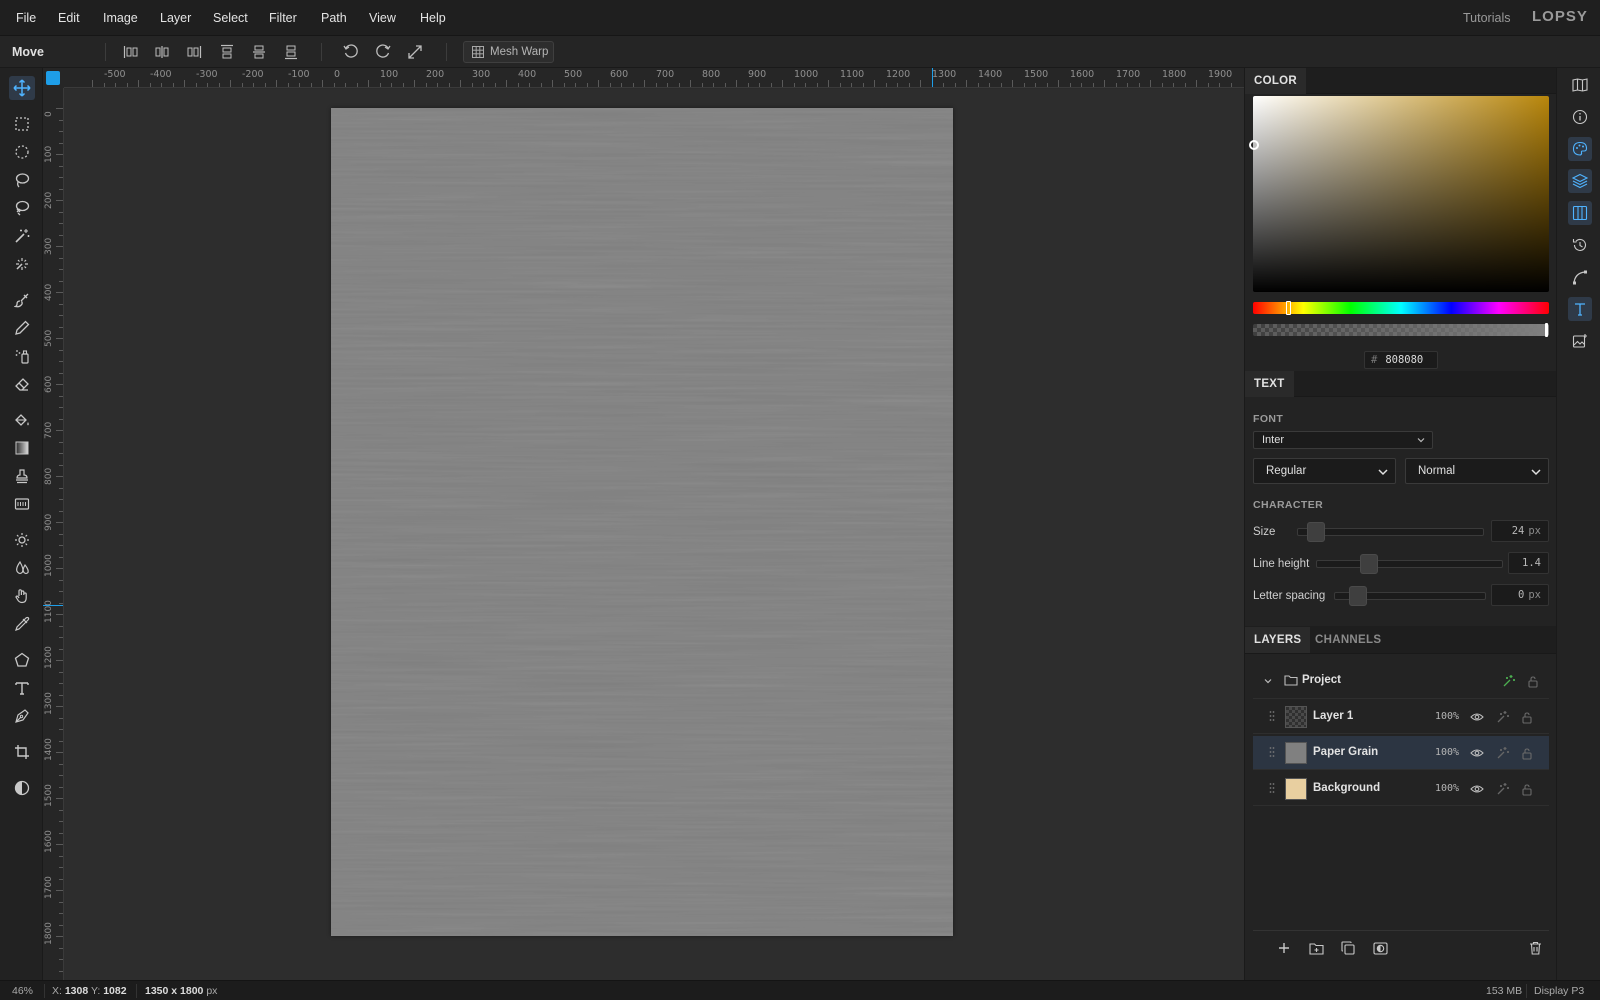 This screenshot has width=1600, height=1000. What do you see at coordinates (1348, 948) in the screenshot?
I see `duplicate-layer-icon` at bounding box center [1348, 948].